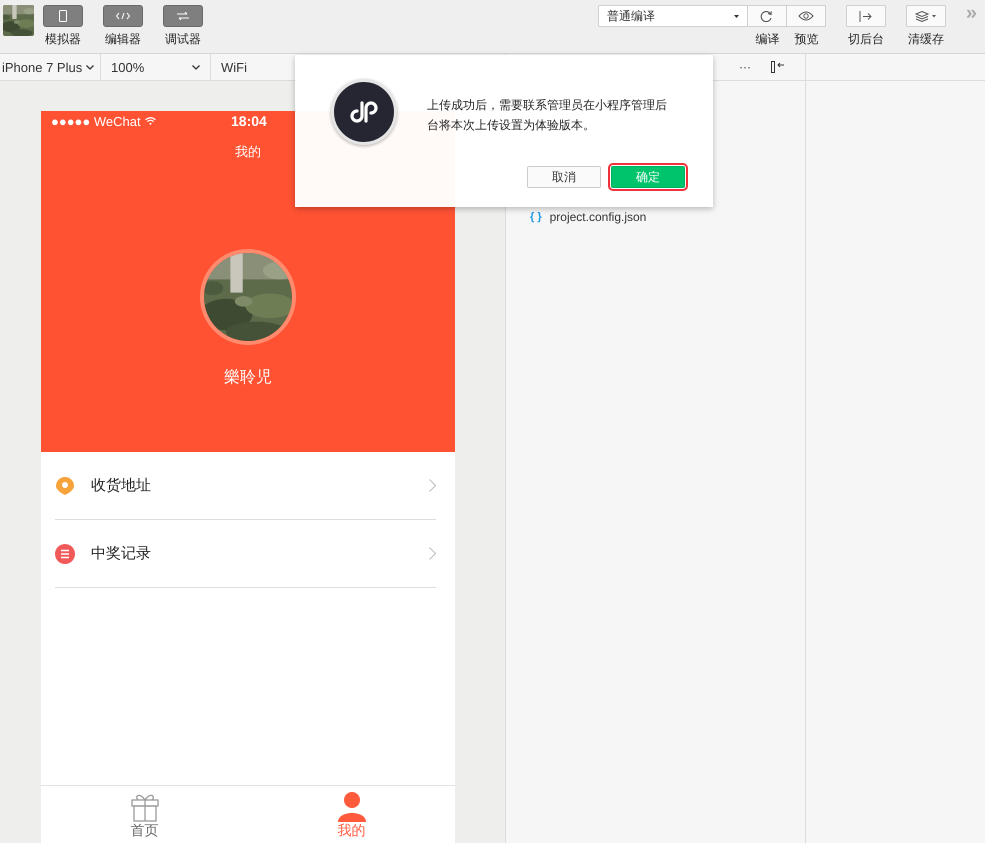  What do you see at coordinates (866, 39) in the screenshot?
I see `toolbar-label: 切后台` at bounding box center [866, 39].